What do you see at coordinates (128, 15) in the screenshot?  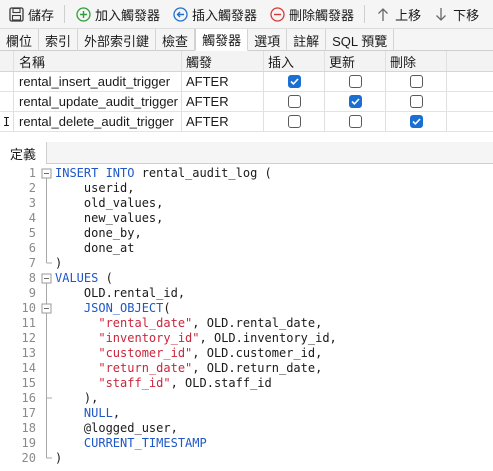 I see `add-trigger-label: 加入觸發器` at bounding box center [128, 15].